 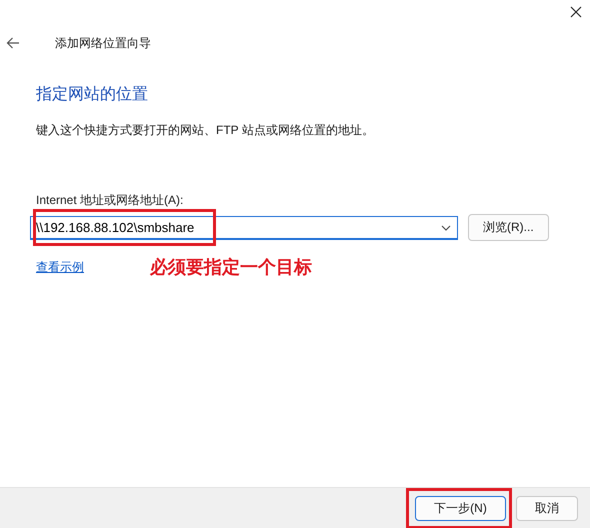 What do you see at coordinates (231, 267) in the screenshot?
I see `annotation-note: 必须要指定一个目标` at bounding box center [231, 267].